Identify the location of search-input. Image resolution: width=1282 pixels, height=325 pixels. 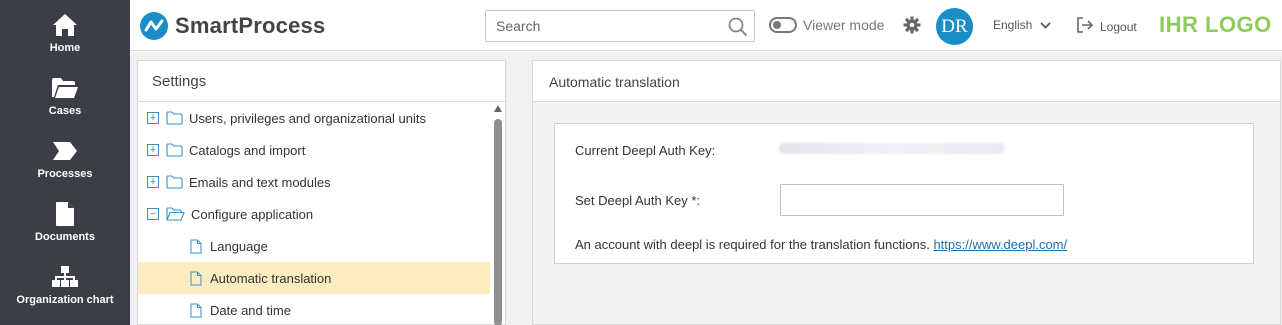
(603, 26).